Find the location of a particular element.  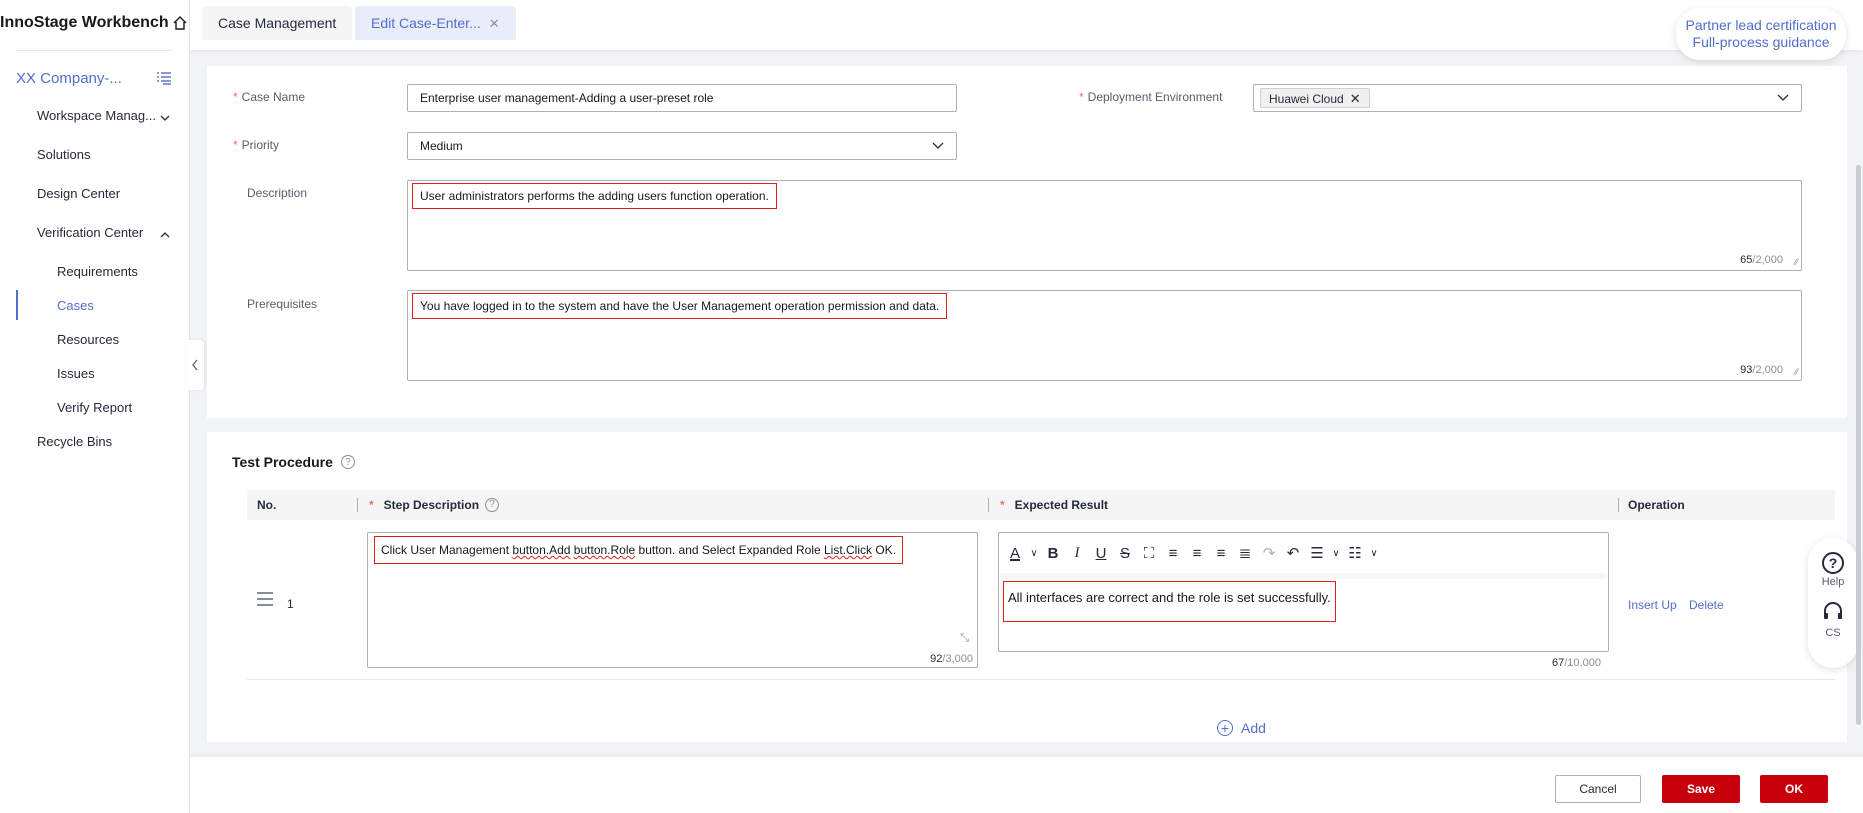

tab-label: Case Management is located at coordinates (277, 23).